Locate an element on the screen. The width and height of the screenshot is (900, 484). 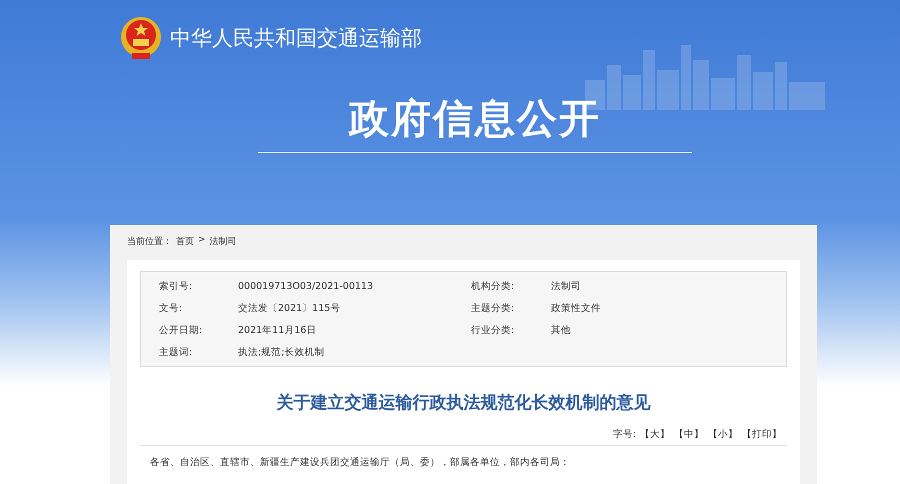
metadata-label: 主题分类: is located at coordinates (493, 308).